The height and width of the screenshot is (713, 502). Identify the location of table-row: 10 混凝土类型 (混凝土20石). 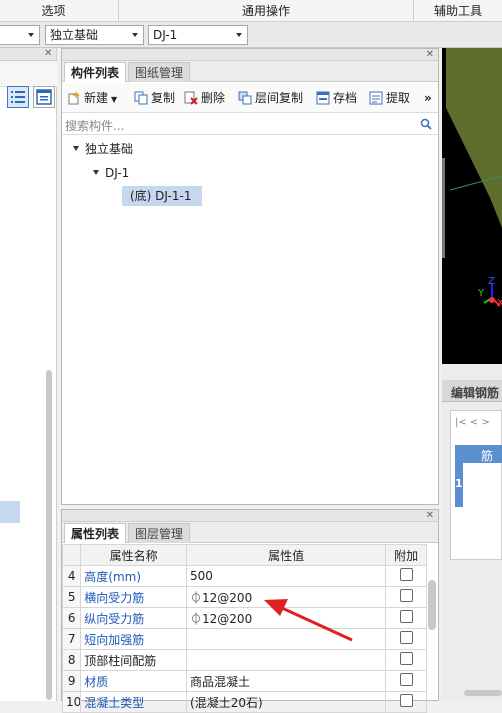
(244, 702).